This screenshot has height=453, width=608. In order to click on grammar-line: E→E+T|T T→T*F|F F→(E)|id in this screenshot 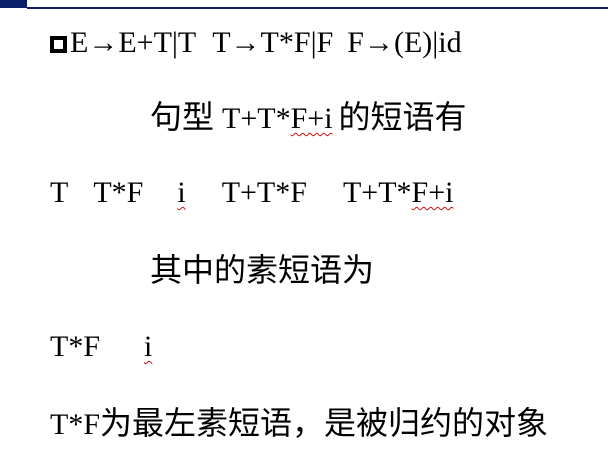, I will do `click(256, 43)`.